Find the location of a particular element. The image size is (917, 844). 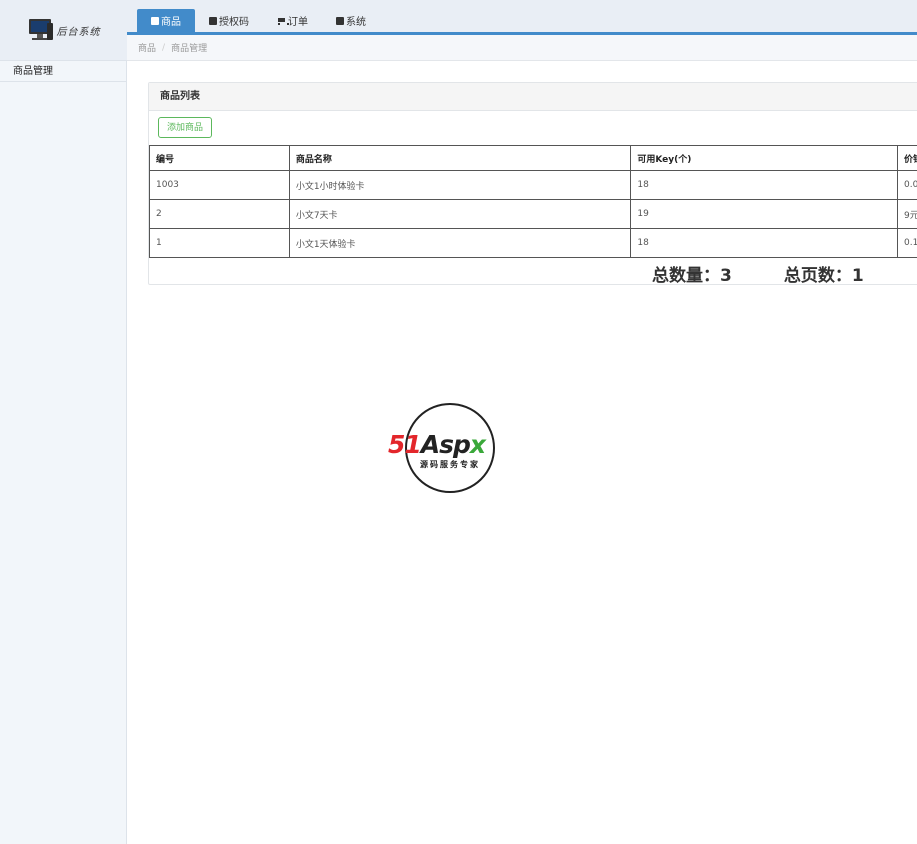

breadcrumb-item-current: 商品管理 is located at coordinates (189, 49).